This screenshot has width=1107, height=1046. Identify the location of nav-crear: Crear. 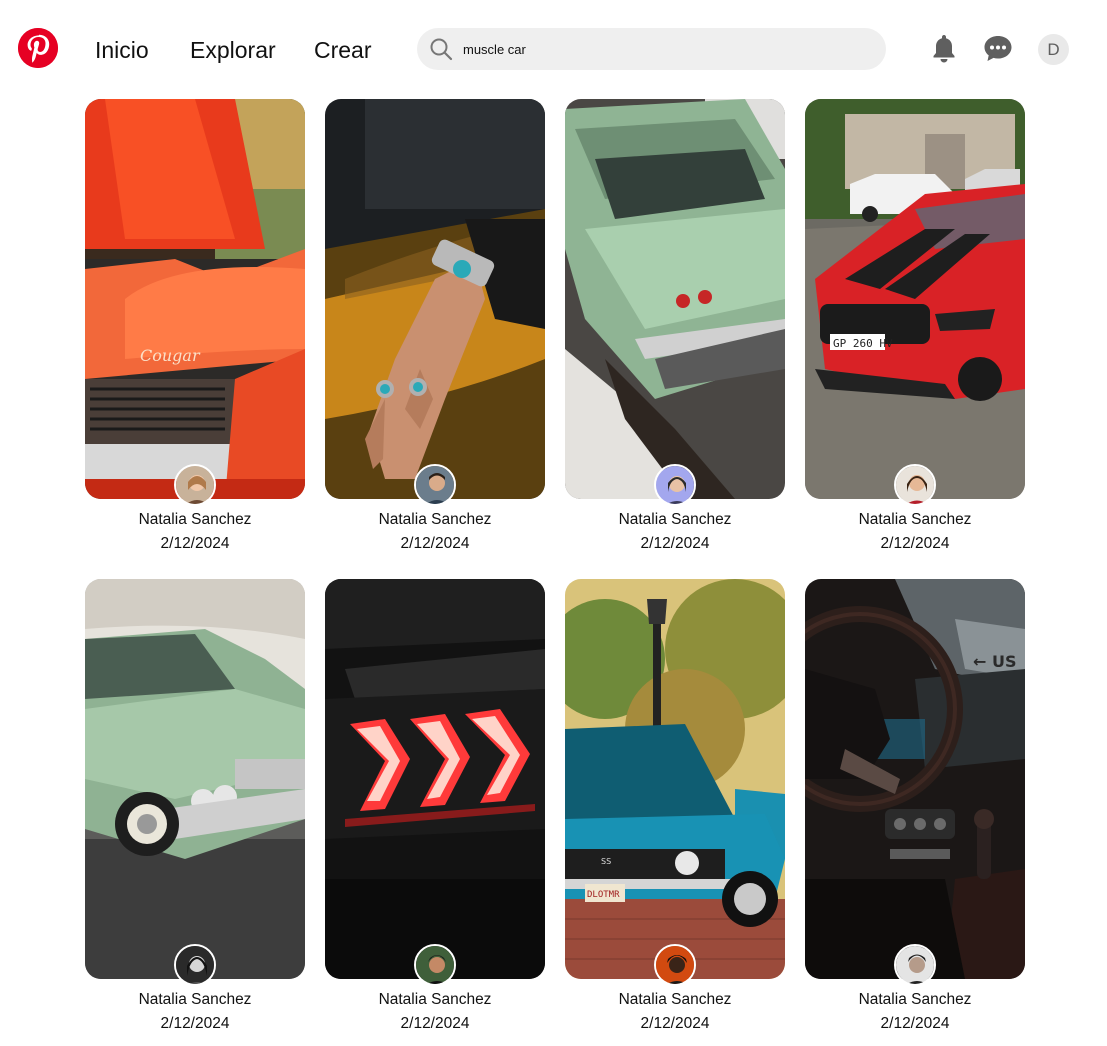
(343, 50).